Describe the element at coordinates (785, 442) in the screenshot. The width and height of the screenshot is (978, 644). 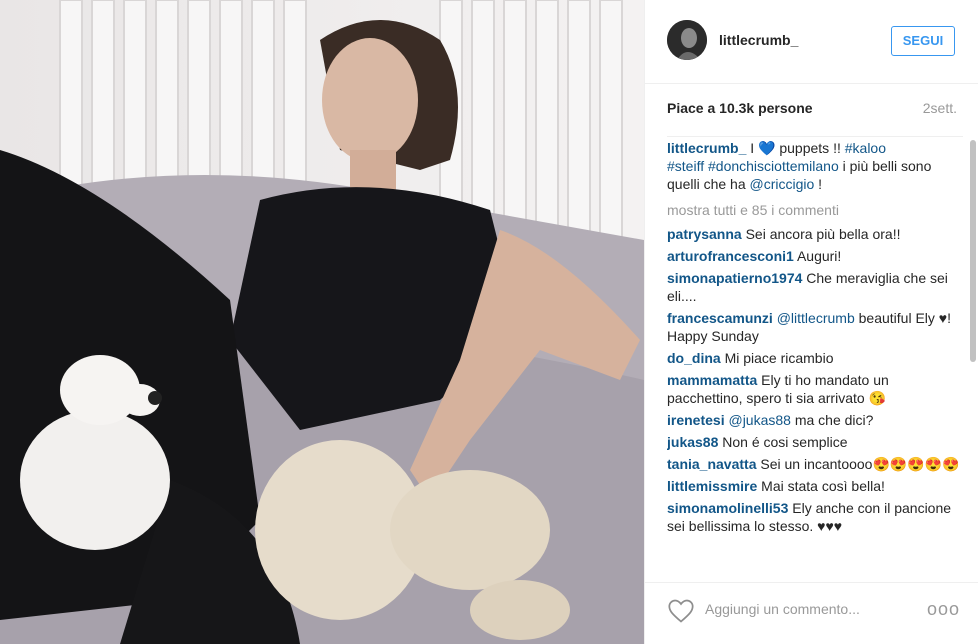
I see `comment-text: Non é cosi semplice` at that location.